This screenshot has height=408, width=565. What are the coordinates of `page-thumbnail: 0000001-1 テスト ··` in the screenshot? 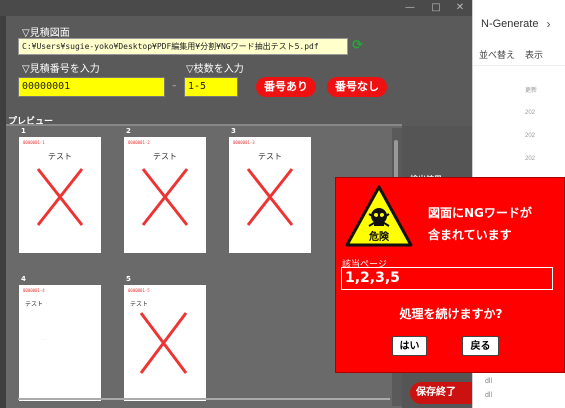 It's located at (60, 195).